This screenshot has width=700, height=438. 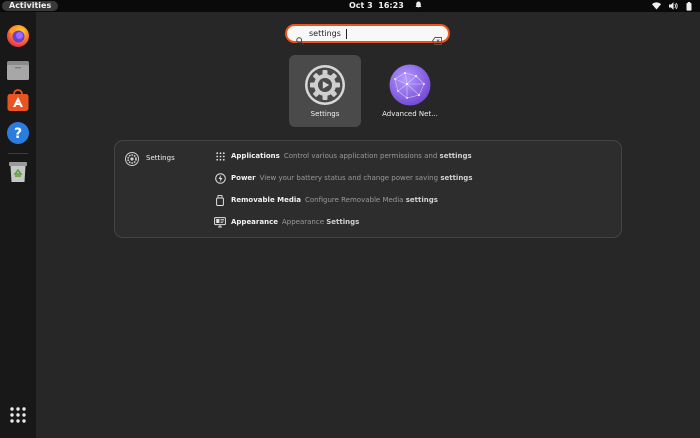 I want to click on result-appearance: Appearance Appearance Settings, so click(x=286, y=222).